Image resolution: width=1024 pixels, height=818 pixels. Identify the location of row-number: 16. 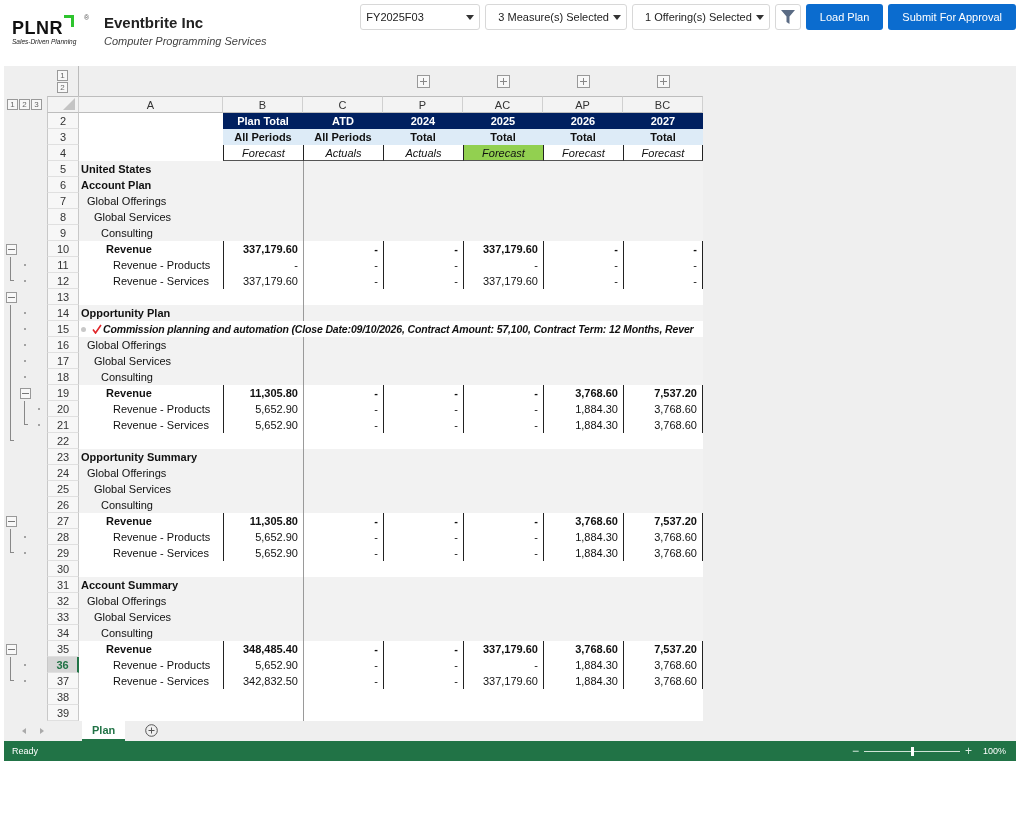
(63, 345).